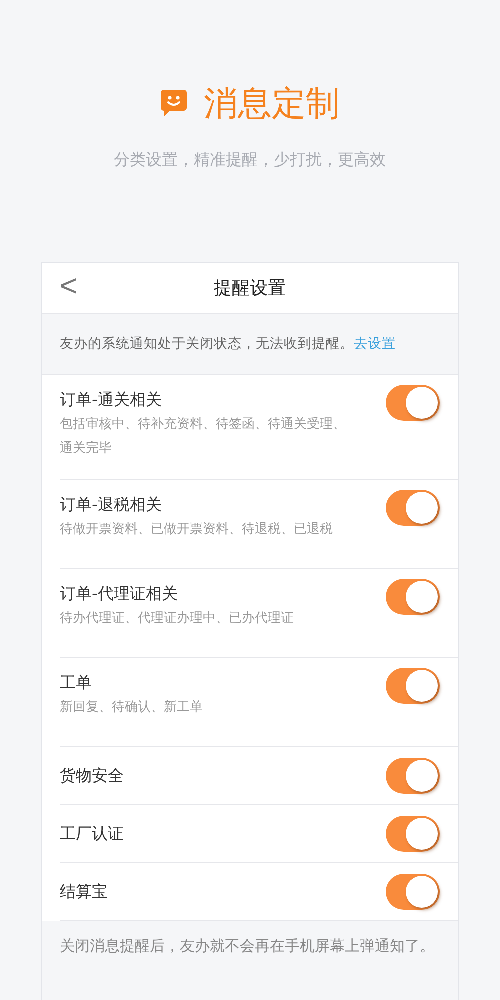  What do you see at coordinates (76, 683) in the screenshot?
I see `setting-title: 工单` at bounding box center [76, 683].